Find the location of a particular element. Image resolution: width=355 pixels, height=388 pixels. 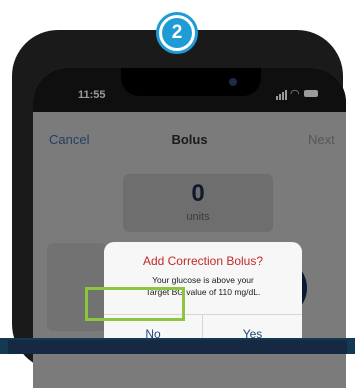

dialog-title: Add Correction Bolus? is located at coordinates (203, 261).